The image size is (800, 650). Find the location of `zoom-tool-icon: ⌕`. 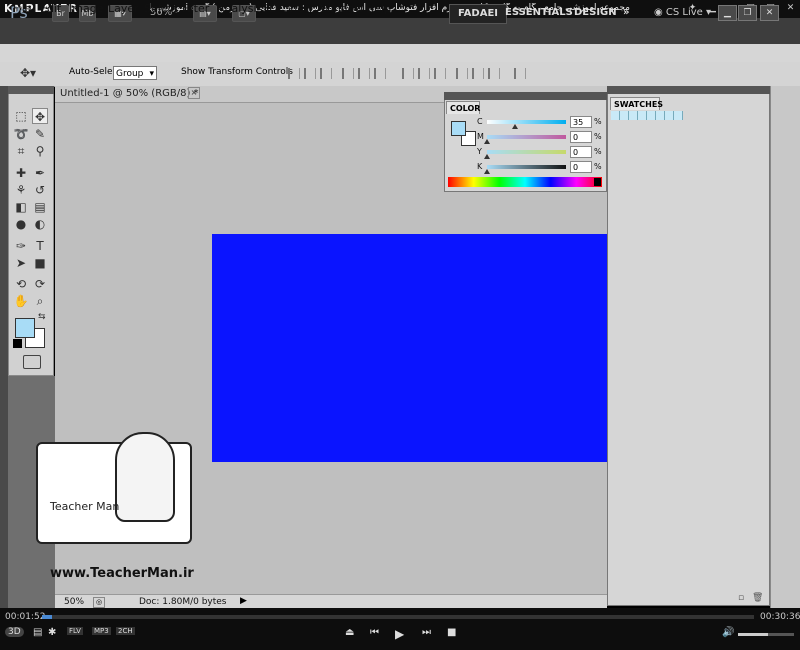

zoom-tool-icon: ⌕ is located at coordinates (40, 301).